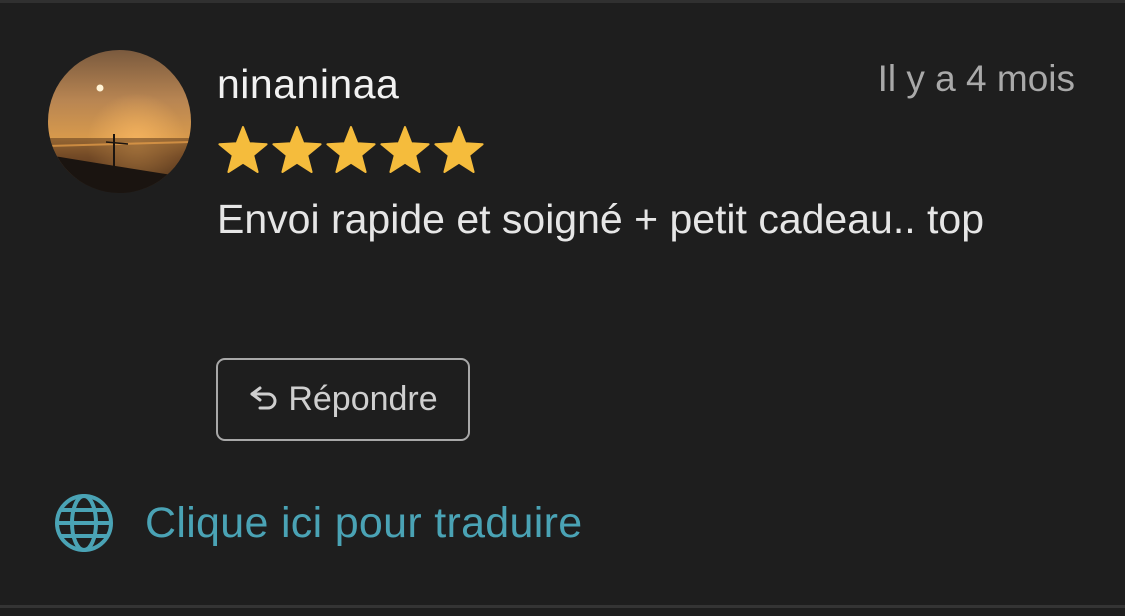 The width and height of the screenshot is (1125, 616). I want to click on bottom-divider, so click(562, 606).